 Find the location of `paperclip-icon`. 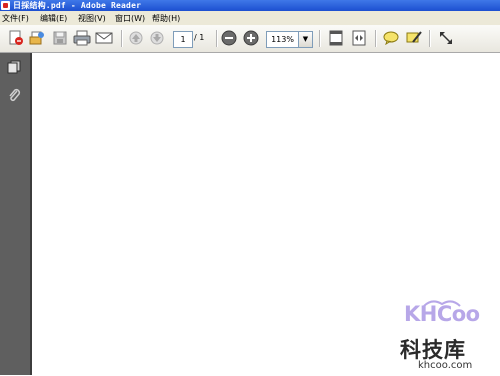

paperclip-icon is located at coordinates (15, 95).